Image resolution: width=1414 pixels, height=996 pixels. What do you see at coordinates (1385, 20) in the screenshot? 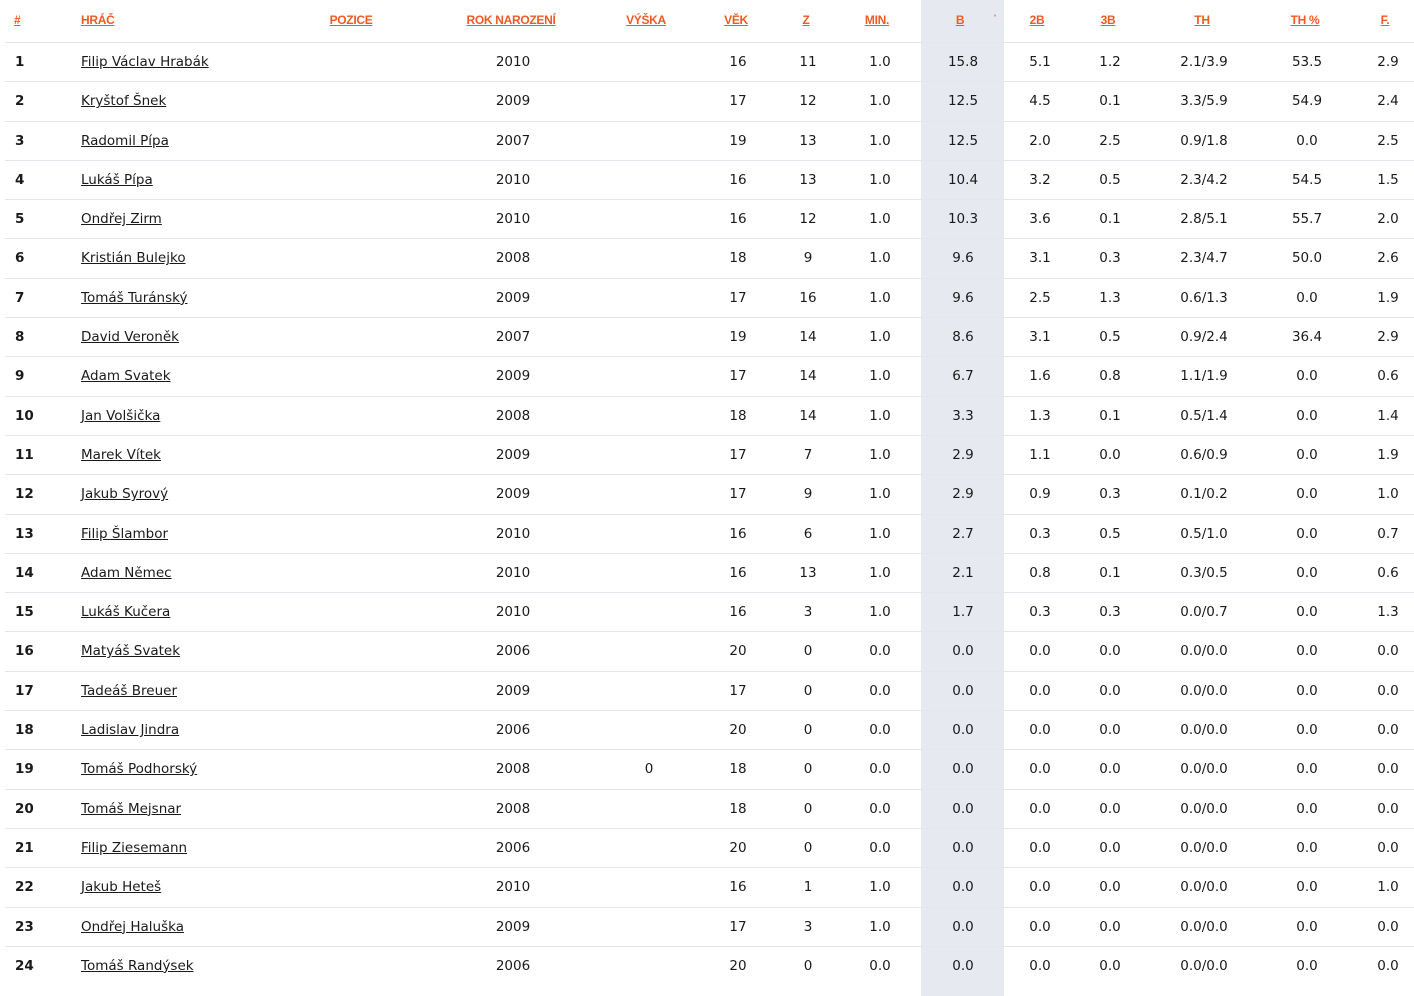
I see `header-fouls: F.` at bounding box center [1385, 20].